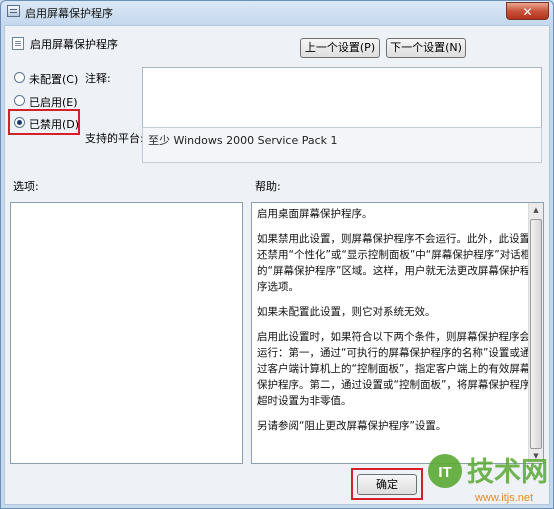 The image size is (554, 509). I want to click on annotation-highlight-disabled, so click(44, 122).